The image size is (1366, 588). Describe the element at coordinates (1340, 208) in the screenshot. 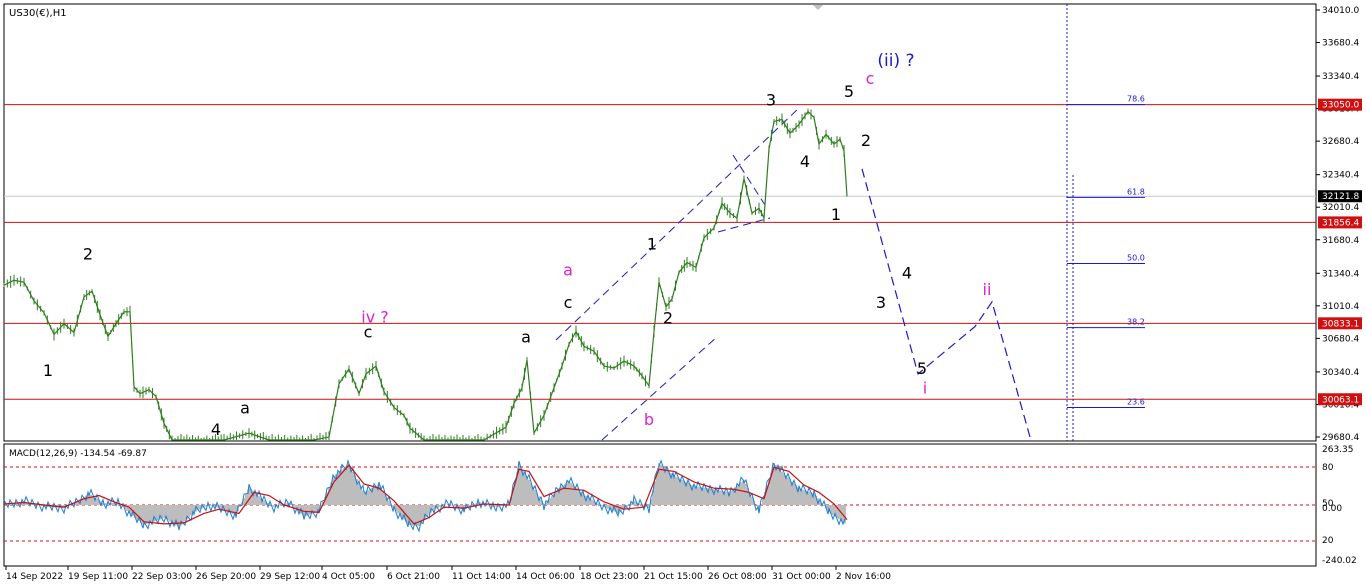

I see `price-axis-label: 32010.4` at that location.